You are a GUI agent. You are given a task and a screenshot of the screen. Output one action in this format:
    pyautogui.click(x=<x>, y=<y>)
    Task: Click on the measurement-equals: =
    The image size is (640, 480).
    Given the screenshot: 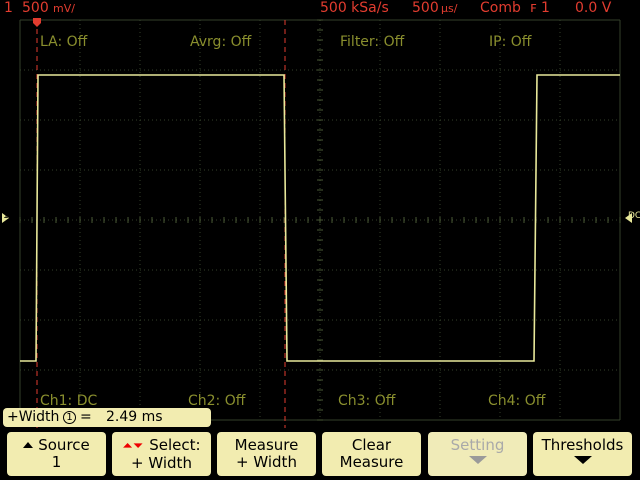 What is the action you would take?
    pyautogui.click(x=86, y=417)
    